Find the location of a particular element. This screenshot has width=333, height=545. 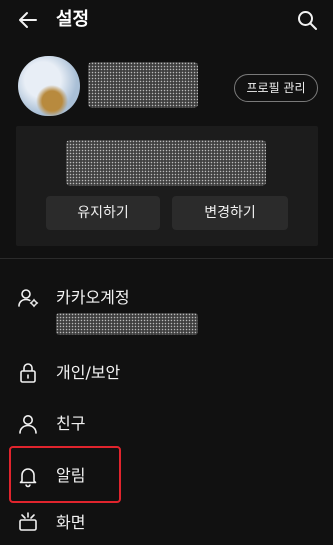

person-icon is located at coordinates (28, 424).